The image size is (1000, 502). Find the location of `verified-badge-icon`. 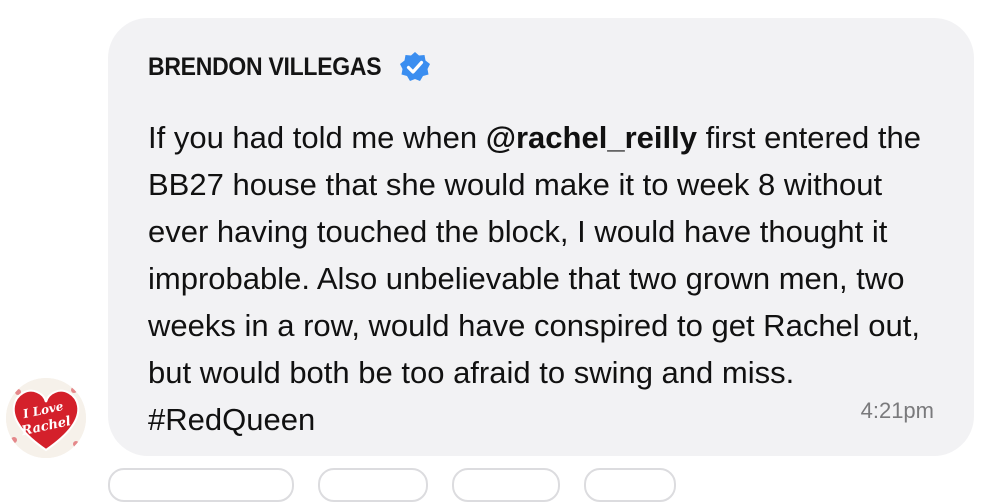

verified-badge-icon is located at coordinates (414, 66).